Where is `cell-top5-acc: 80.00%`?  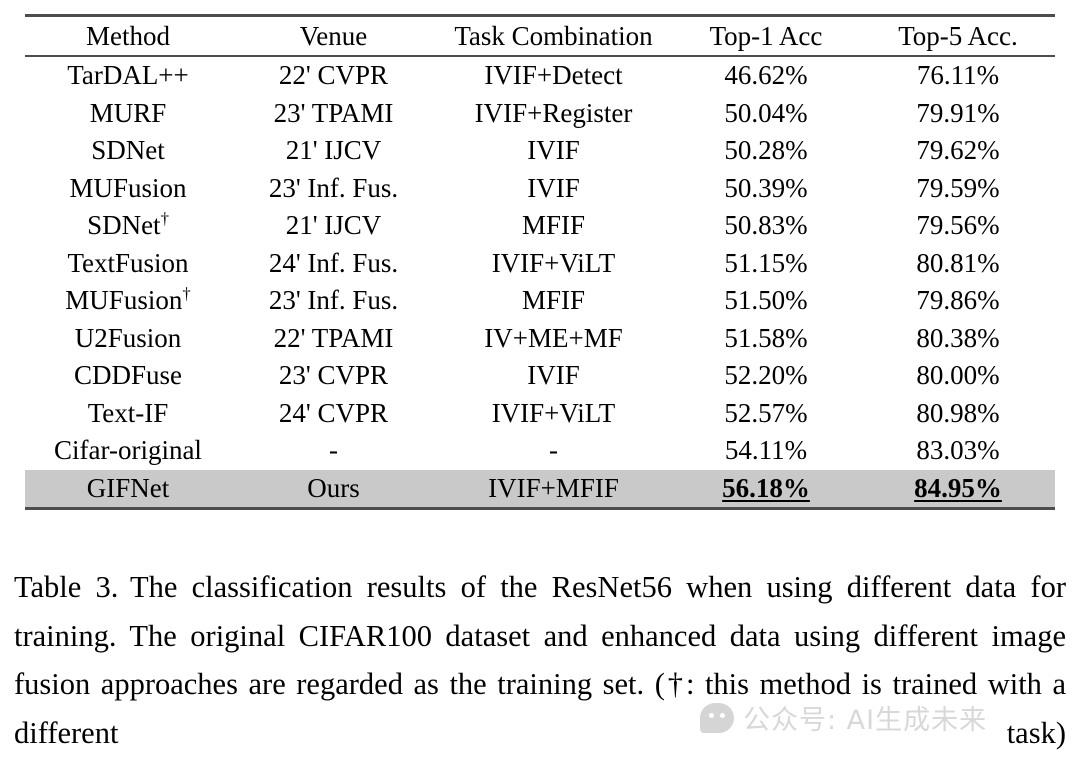 cell-top5-acc: 80.00% is located at coordinates (958, 375).